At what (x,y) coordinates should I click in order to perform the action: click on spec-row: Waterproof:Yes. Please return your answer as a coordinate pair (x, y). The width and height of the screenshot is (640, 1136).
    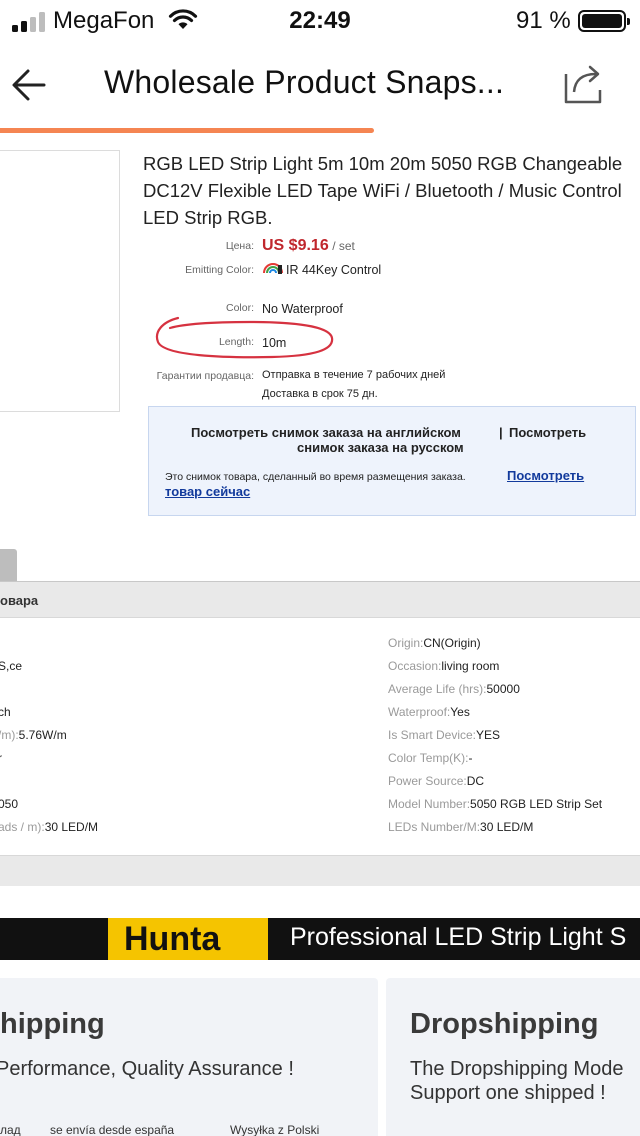
    Looking at the image, I should click on (429, 712).